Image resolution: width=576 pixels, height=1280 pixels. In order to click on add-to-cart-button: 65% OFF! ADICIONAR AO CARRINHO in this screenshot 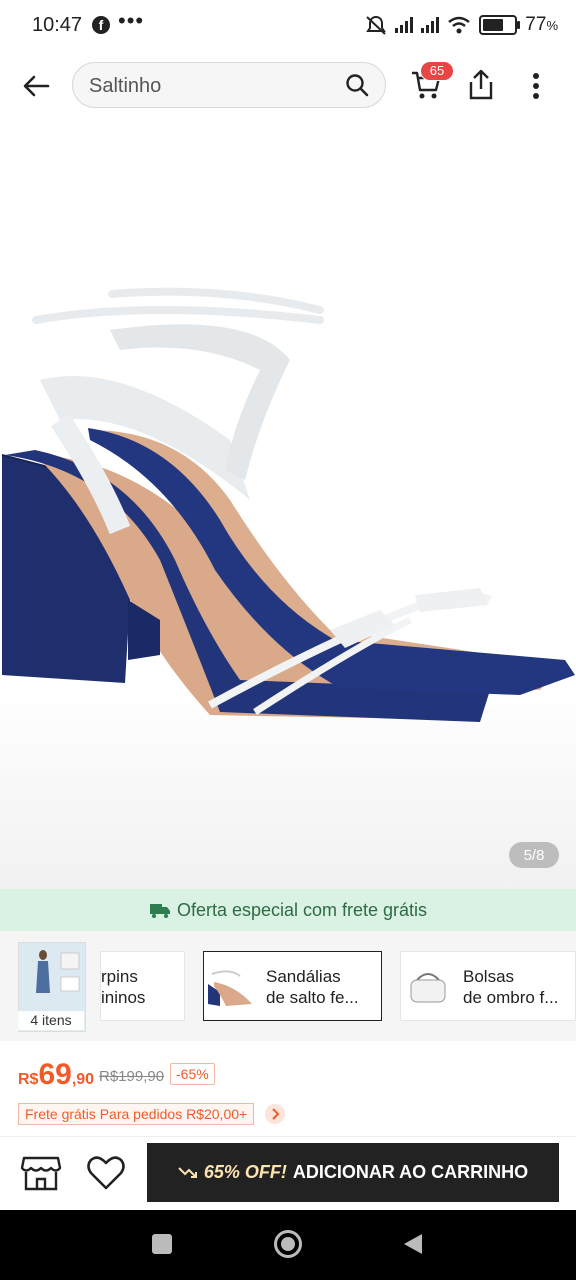, I will do `click(353, 1172)`.